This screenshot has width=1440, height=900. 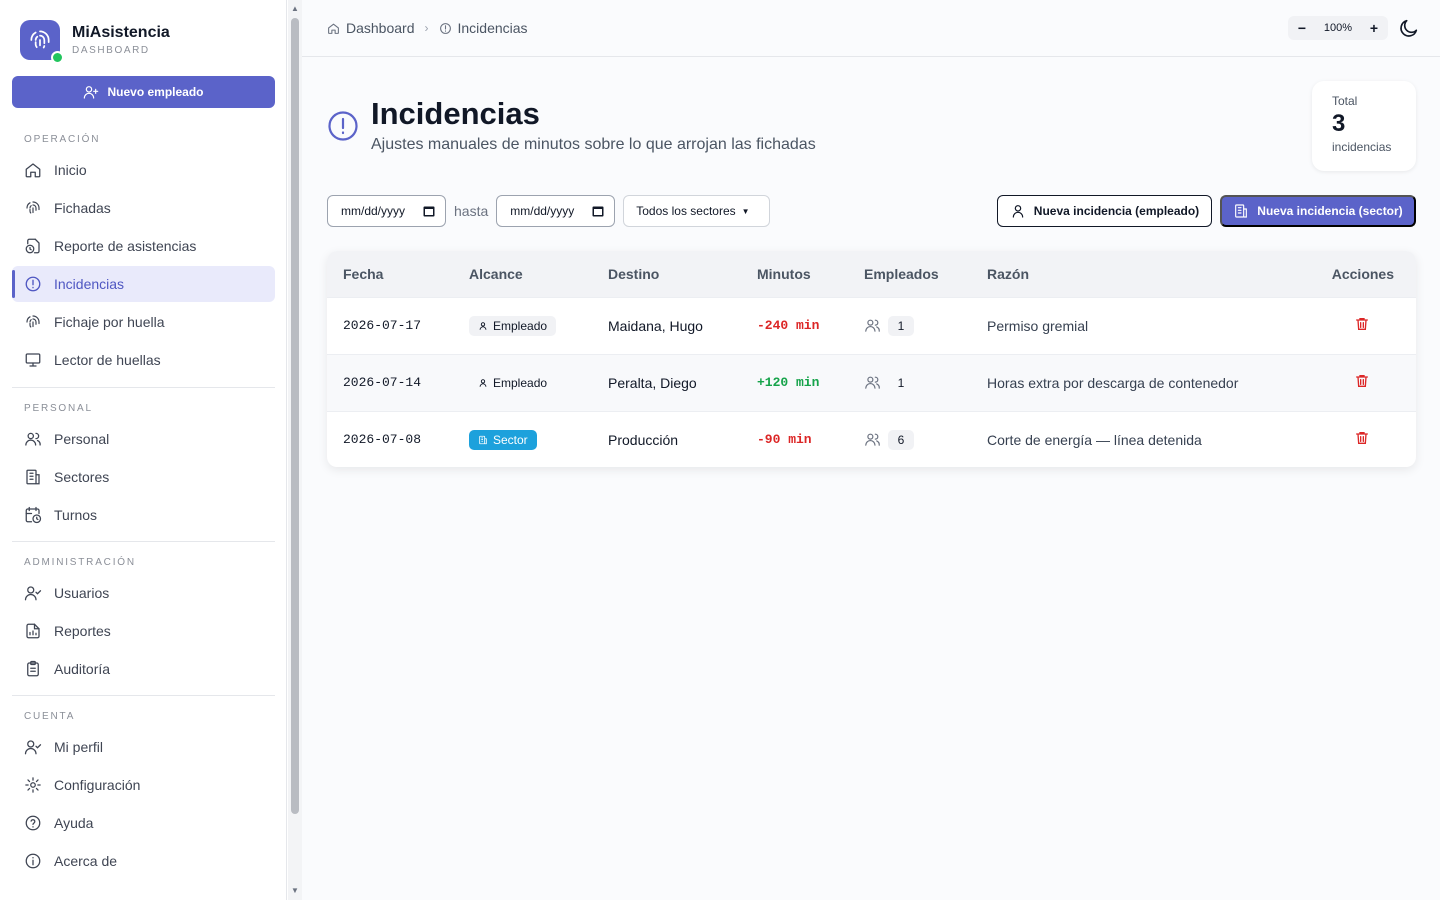 I want to click on zoom-out-button: −, so click(x=1302, y=28).